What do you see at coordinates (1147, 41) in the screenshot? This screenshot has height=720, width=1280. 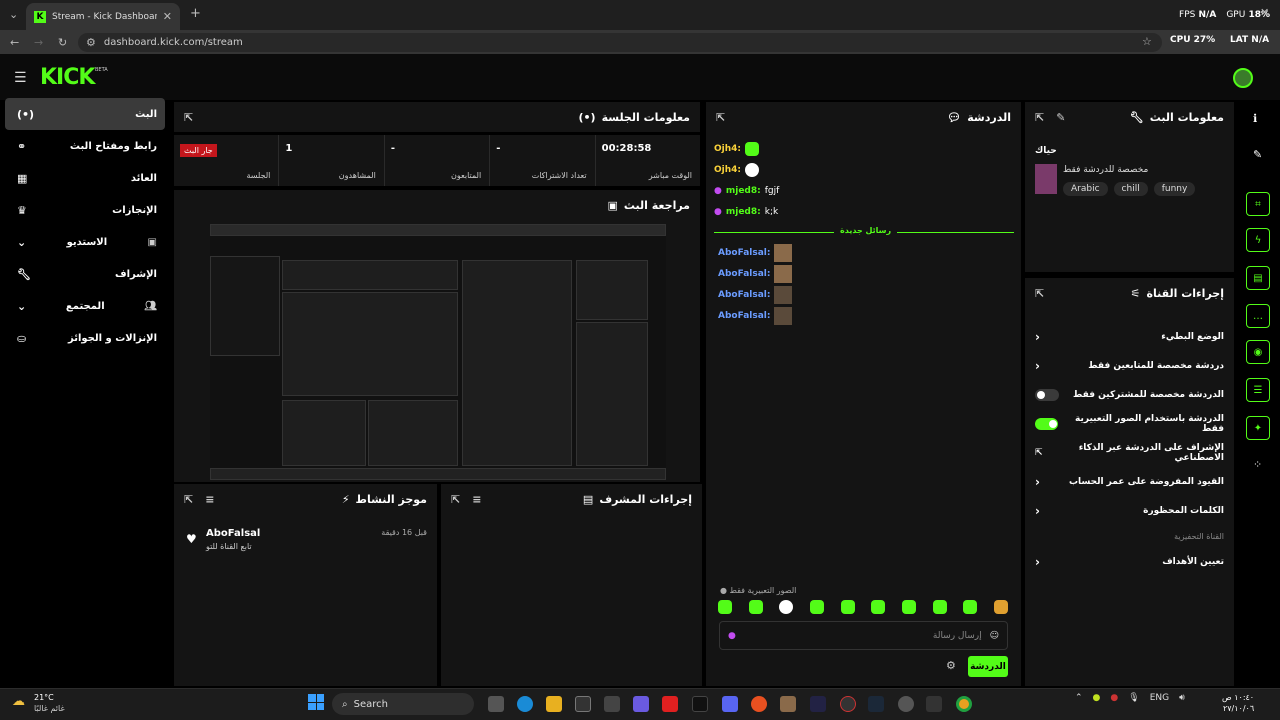 I see `bookmark-star-icon: ☆` at bounding box center [1147, 41].